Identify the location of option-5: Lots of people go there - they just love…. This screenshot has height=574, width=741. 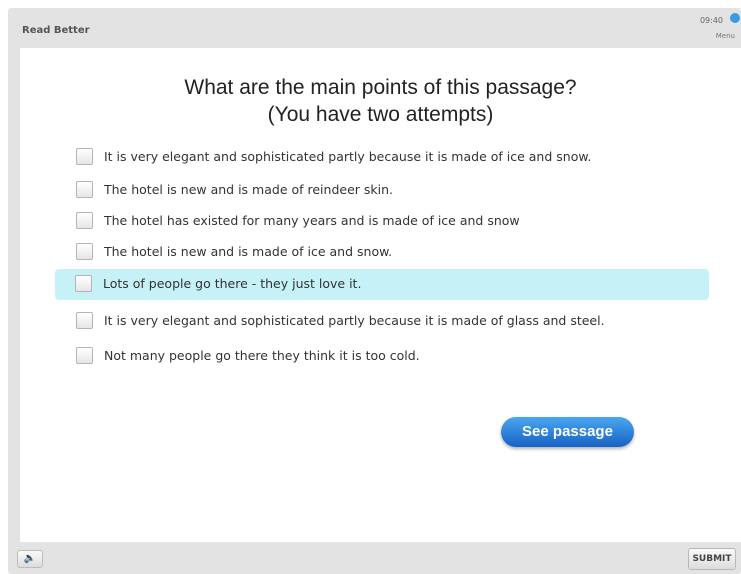
(382, 284).